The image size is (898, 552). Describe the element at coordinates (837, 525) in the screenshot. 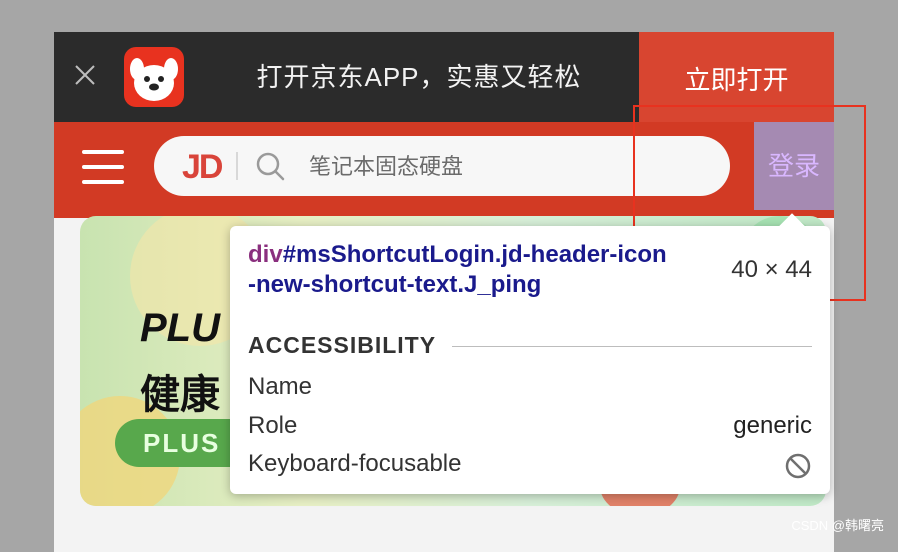

I see `watermark: CSDN @韩曙亮` at that location.